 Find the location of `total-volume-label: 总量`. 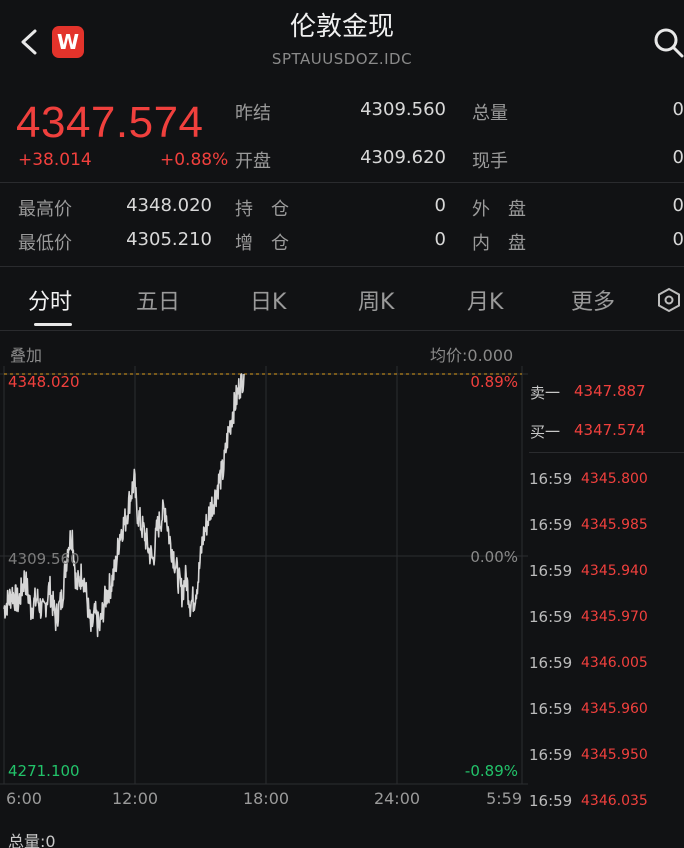

total-volume-label: 总量 is located at coordinates (490, 113).